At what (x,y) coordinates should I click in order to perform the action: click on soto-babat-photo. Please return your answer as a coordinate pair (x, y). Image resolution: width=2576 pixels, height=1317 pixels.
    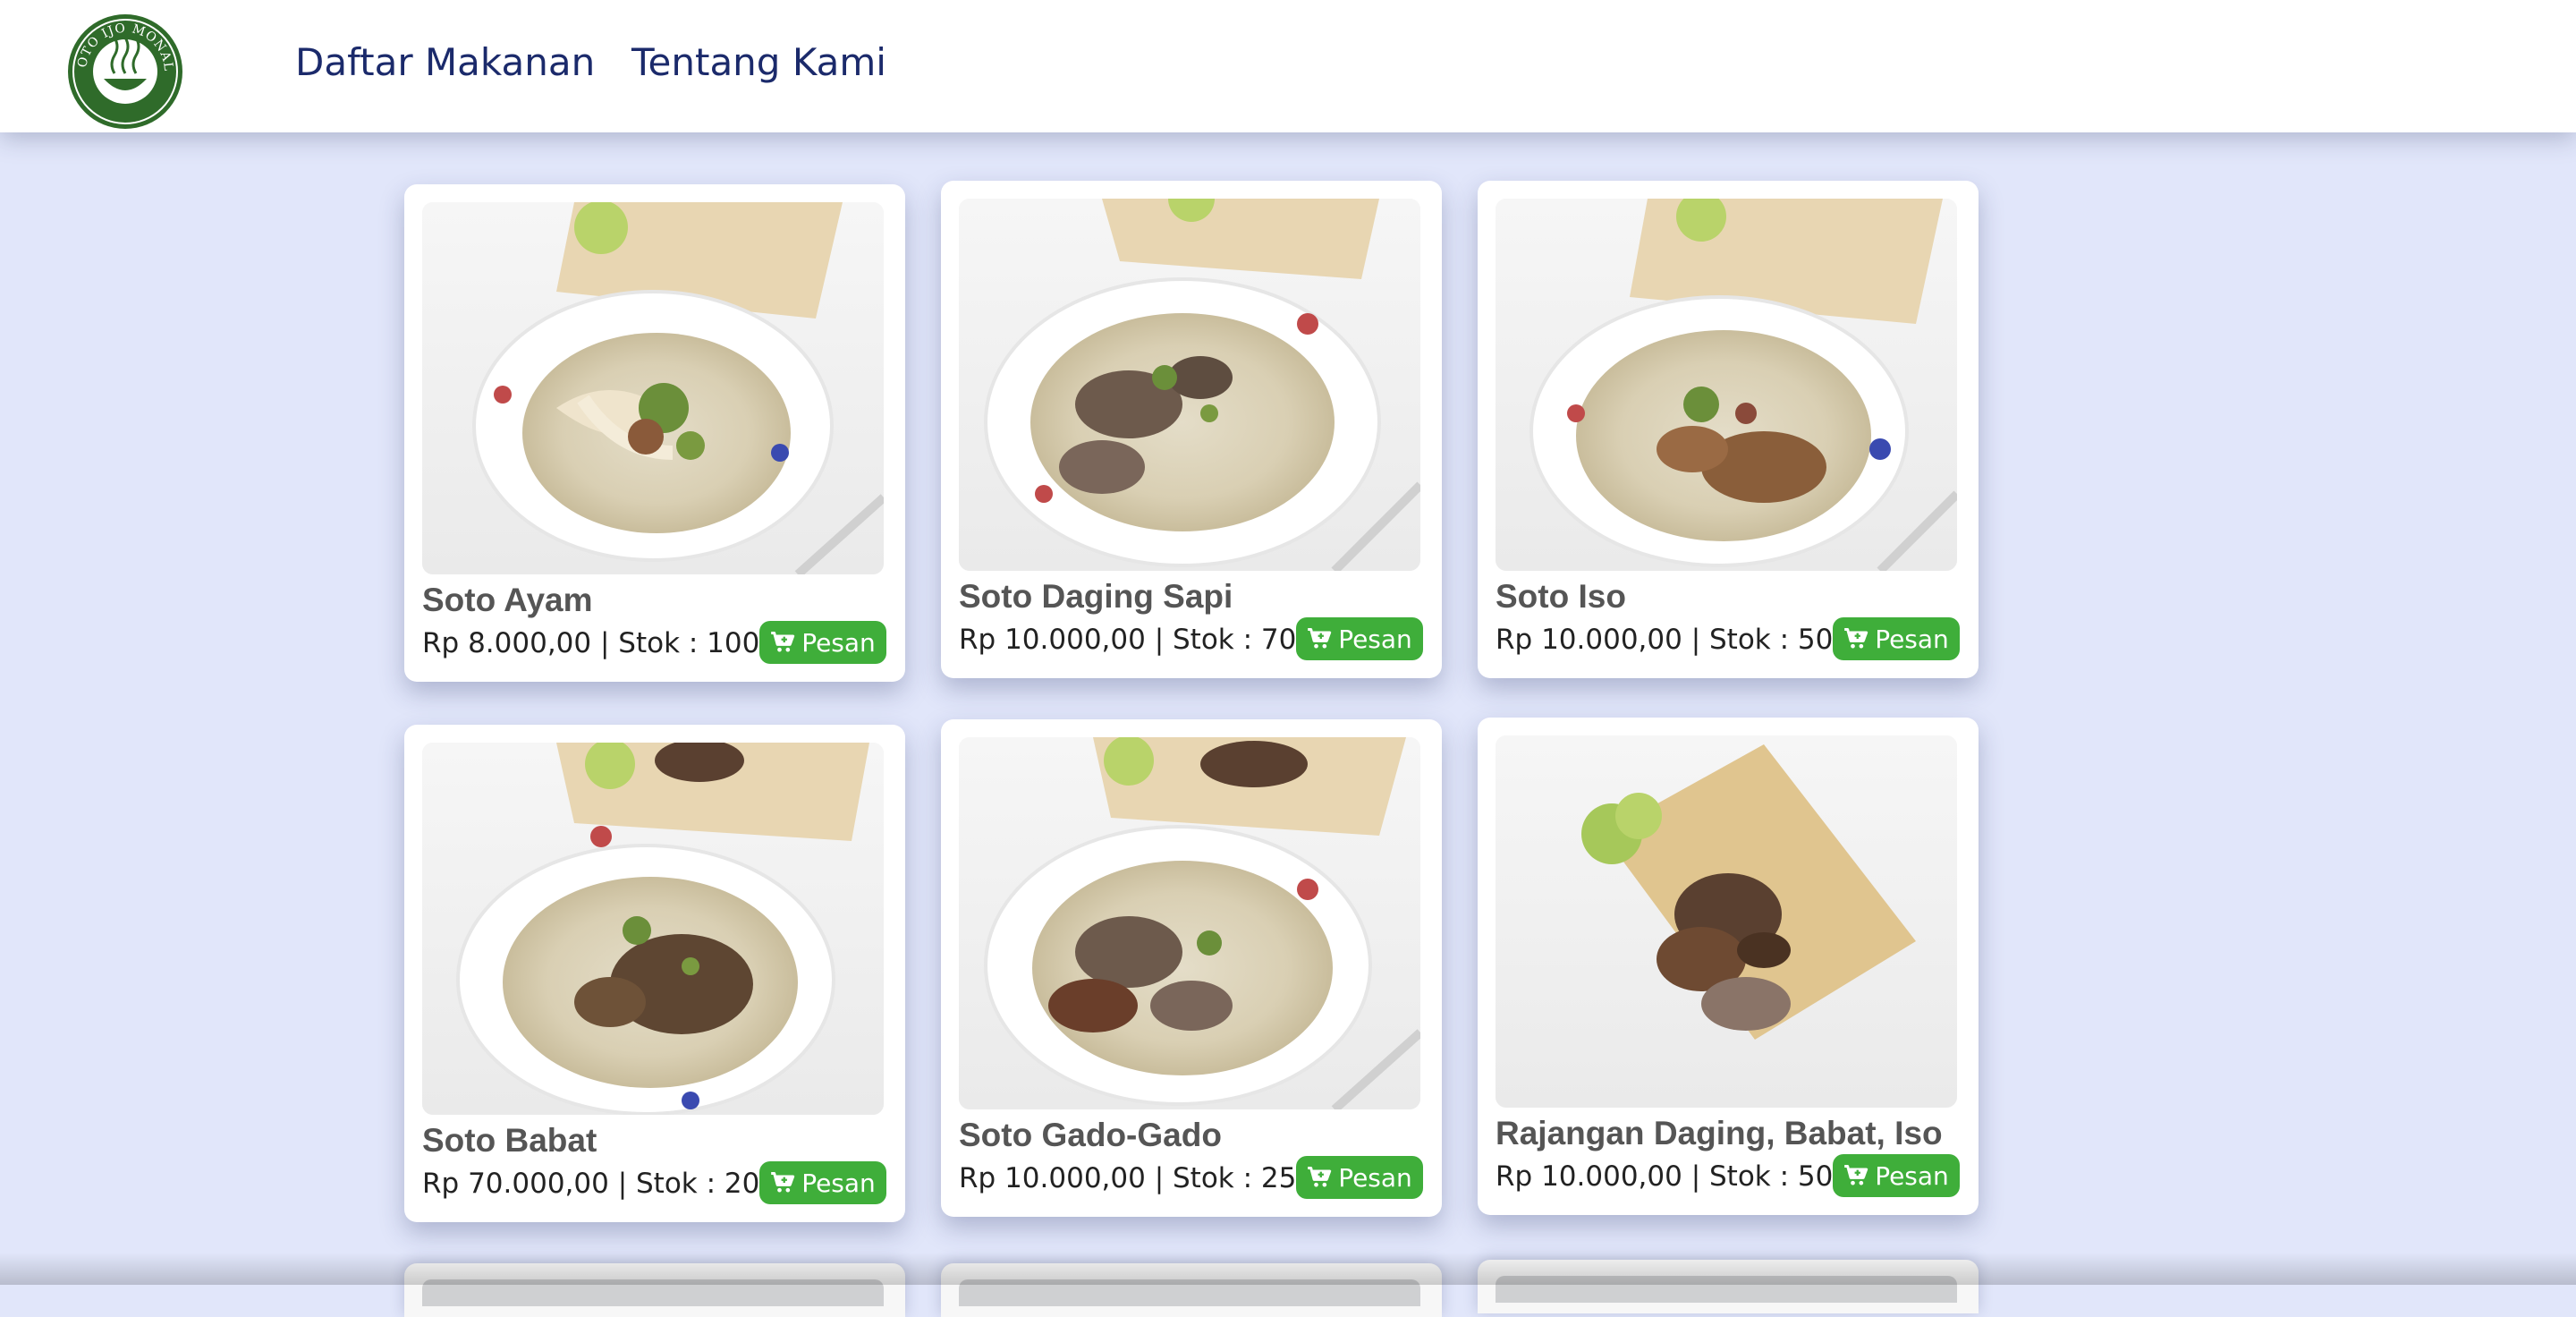
    Looking at the image, I should click on (653, 929).